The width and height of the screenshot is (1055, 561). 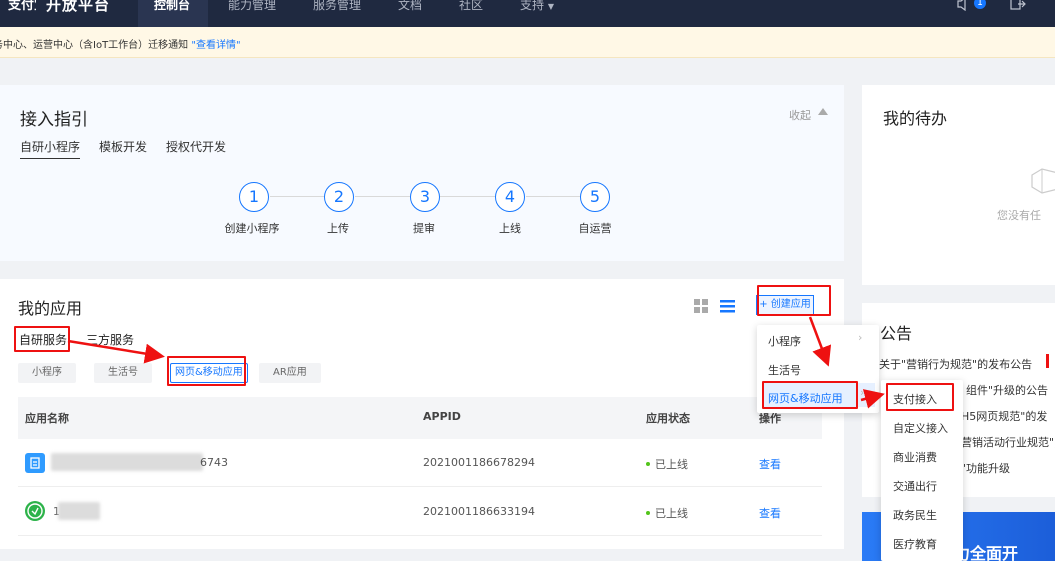 I want to click on arrow-to-submenu, so click(x=872, y=399).